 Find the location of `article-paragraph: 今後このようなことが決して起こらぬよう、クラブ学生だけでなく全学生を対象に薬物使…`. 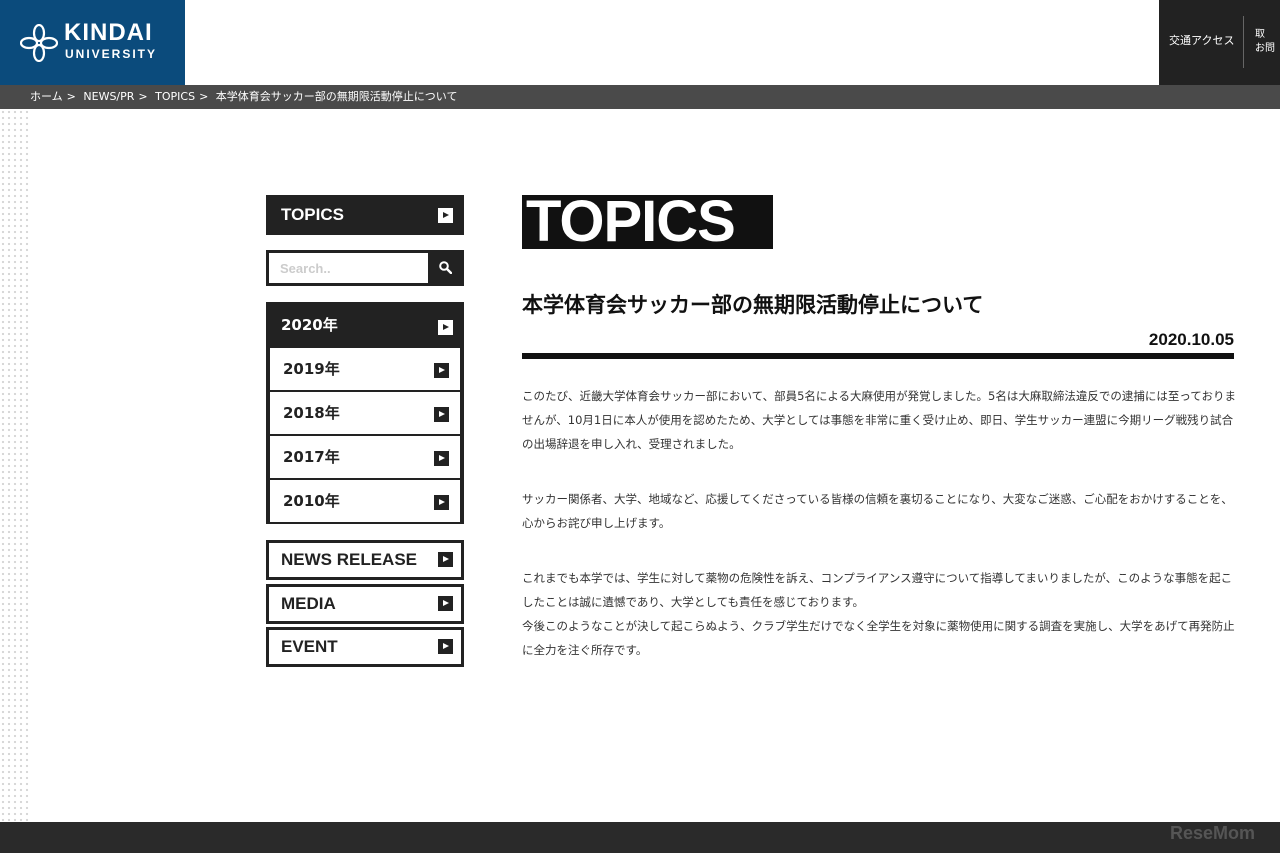

article-paragraph: 今後このようなことが決して起こらぬよう、クラブ学生だけでなく全学生を対象に薬物使… is located at coordinates (878, 638).